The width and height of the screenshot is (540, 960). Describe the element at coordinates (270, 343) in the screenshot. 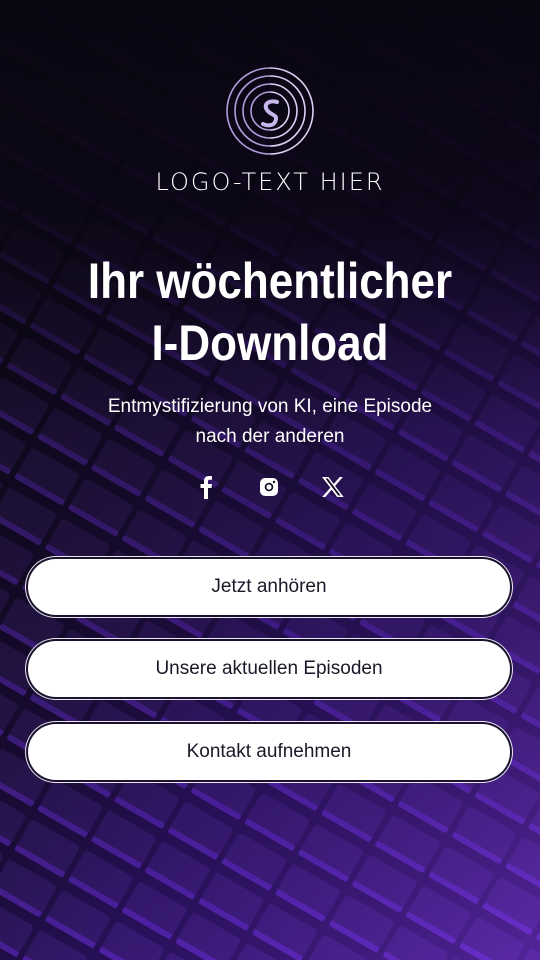

I see `headline-line-2: I-Download` at that location.